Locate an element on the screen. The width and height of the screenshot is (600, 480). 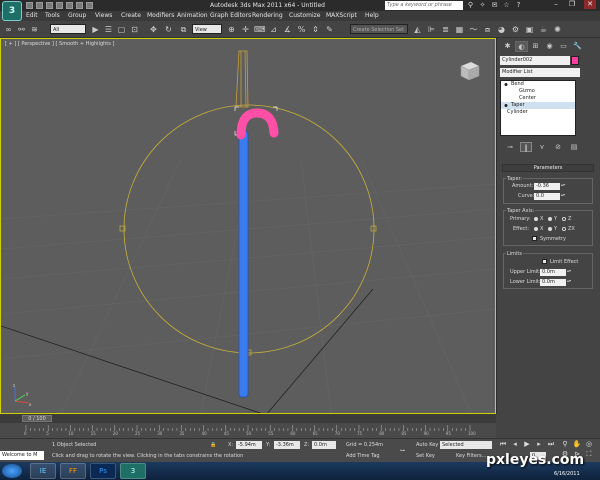
show-end-result-icon: ‖ is located at coordinates (526, 147).